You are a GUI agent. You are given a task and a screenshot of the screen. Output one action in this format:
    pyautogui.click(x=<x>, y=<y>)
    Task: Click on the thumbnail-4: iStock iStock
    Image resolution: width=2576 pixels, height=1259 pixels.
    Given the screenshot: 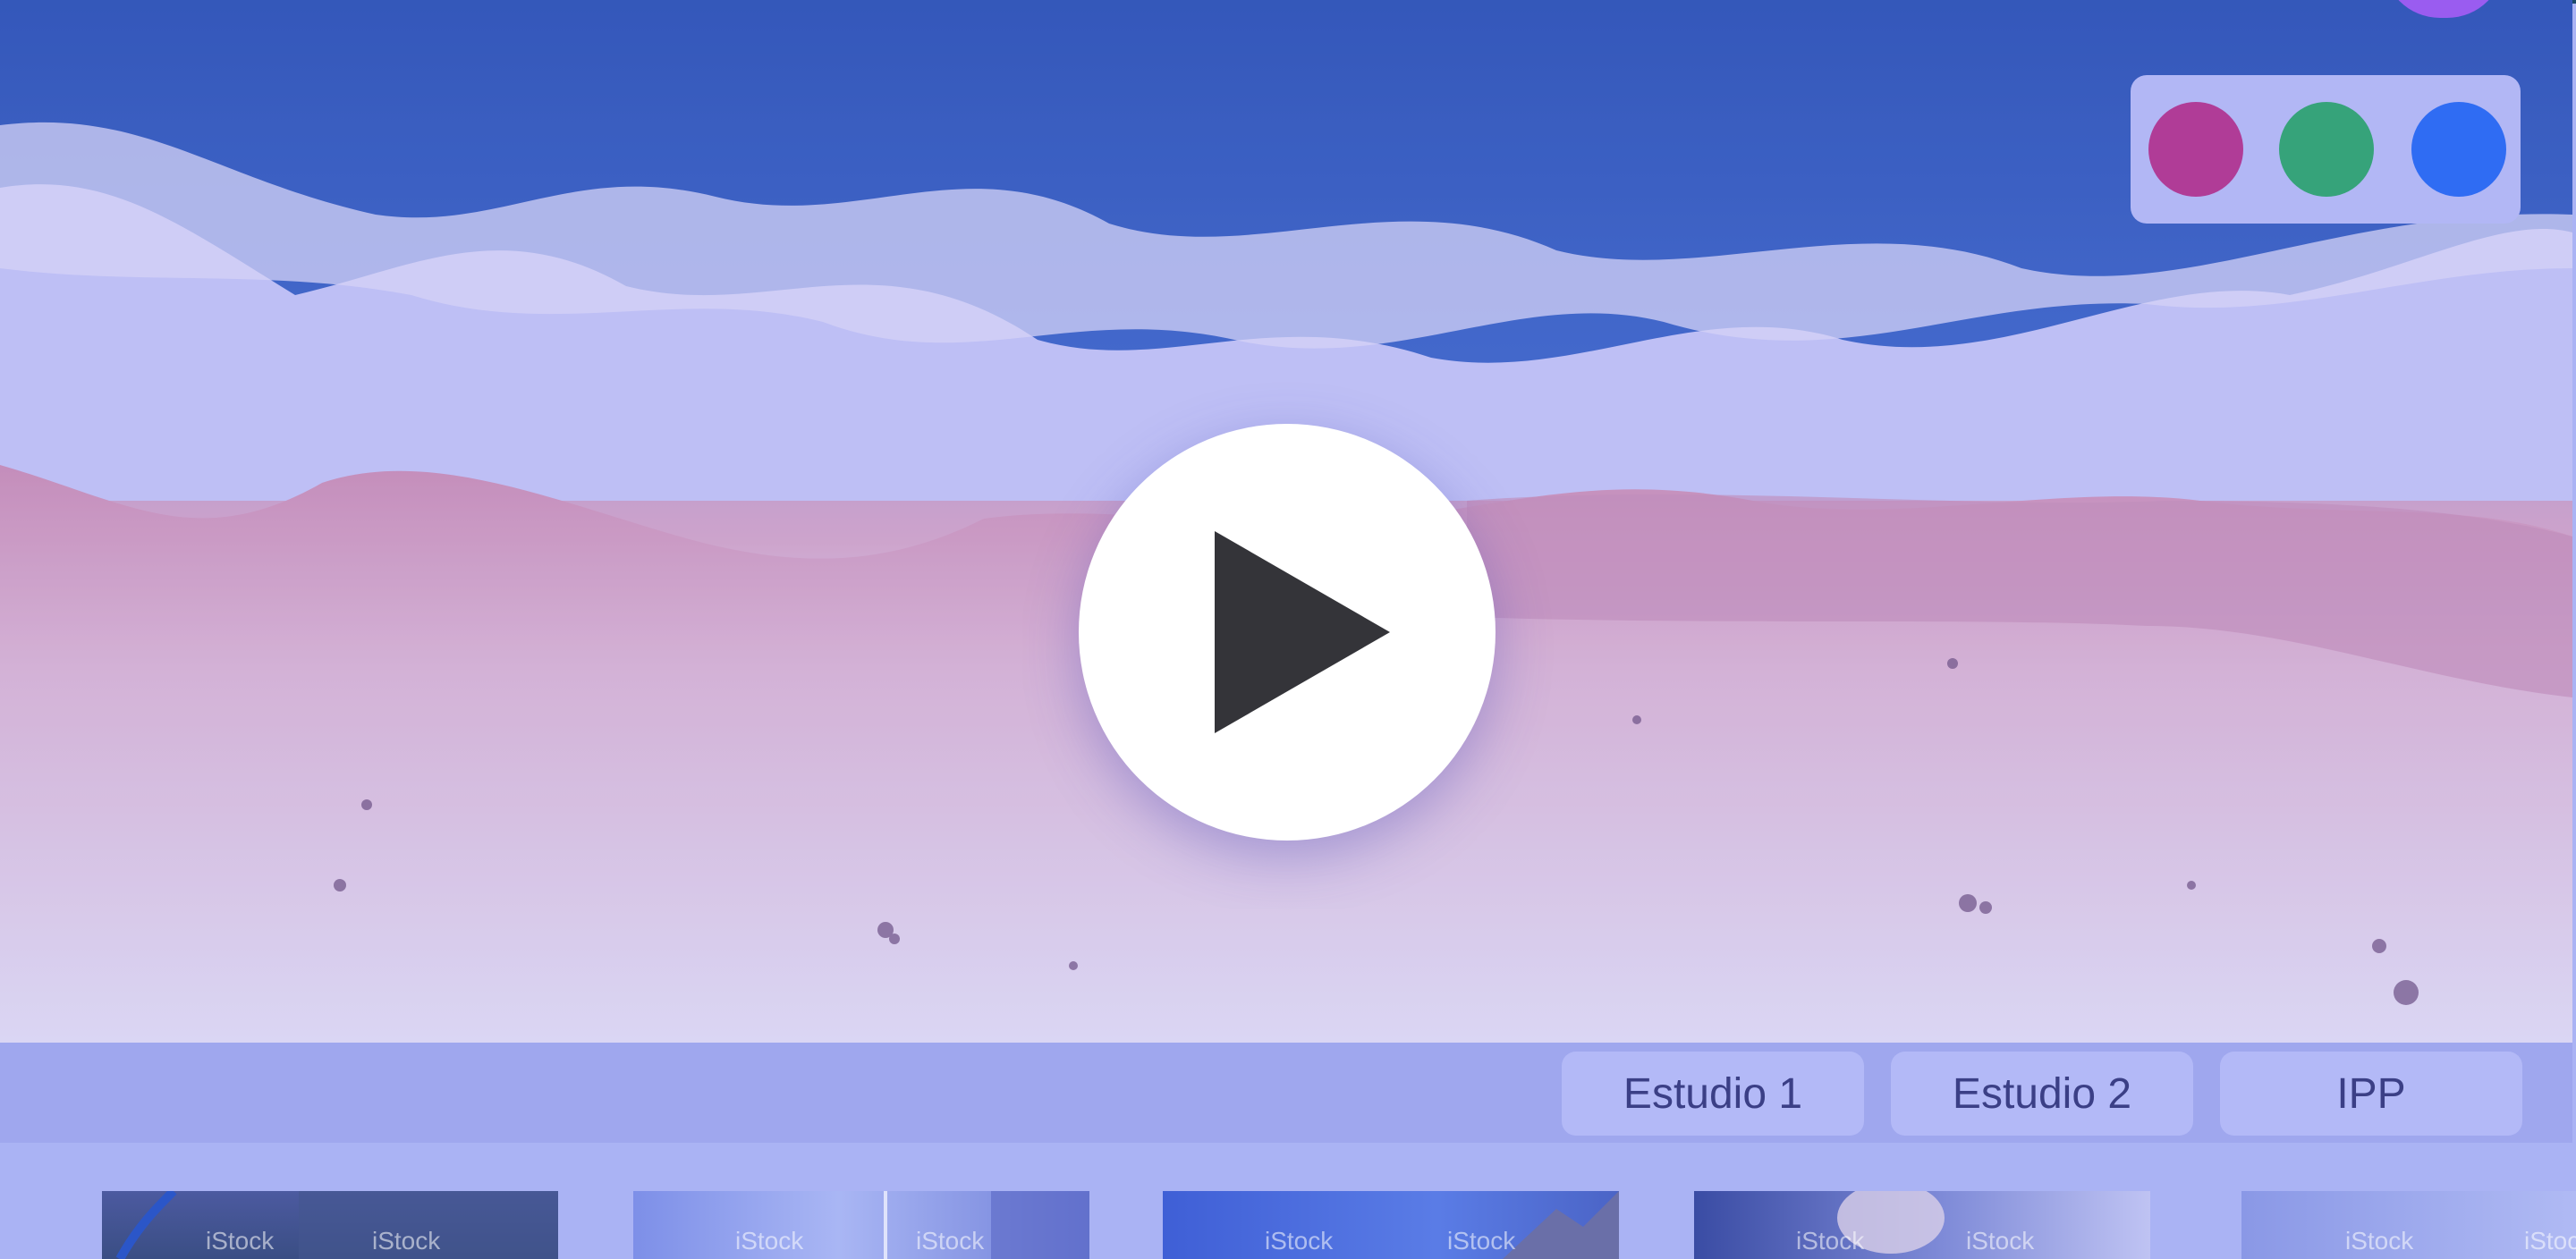 What is the action you would take?
    pyautogui.click(x=1922, y=1225)
    